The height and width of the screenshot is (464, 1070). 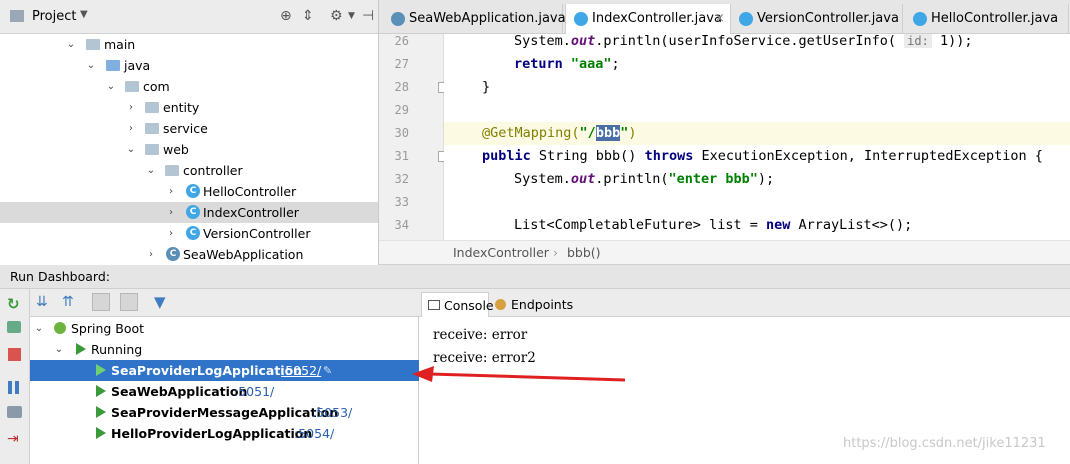 What do you see at coordinates (243, 254) in the screenshot?
I see `tree-item-label: SeaWebApplication` at bounding box center [243, 254].